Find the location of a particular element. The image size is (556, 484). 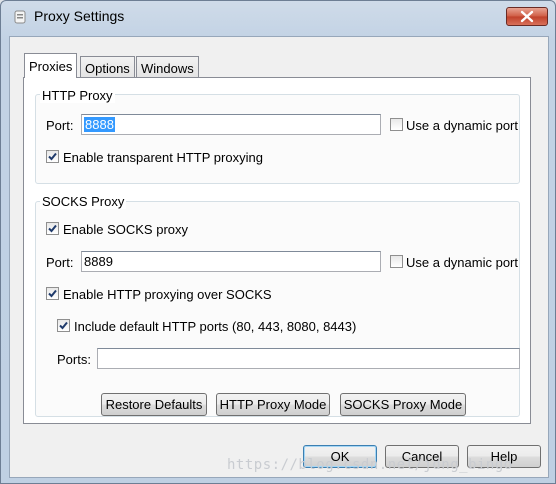

http-proxy-mode-button: HTTP Proxy Mode is located at coordinates (273, 404).